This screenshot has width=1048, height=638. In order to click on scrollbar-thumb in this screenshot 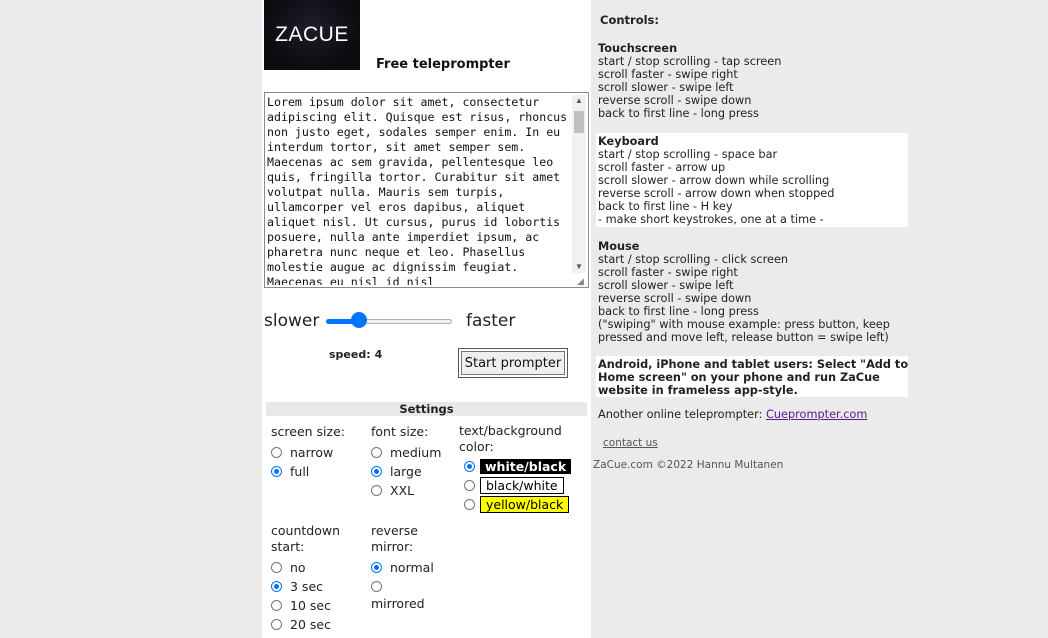, I will do `click(579, 122)`.